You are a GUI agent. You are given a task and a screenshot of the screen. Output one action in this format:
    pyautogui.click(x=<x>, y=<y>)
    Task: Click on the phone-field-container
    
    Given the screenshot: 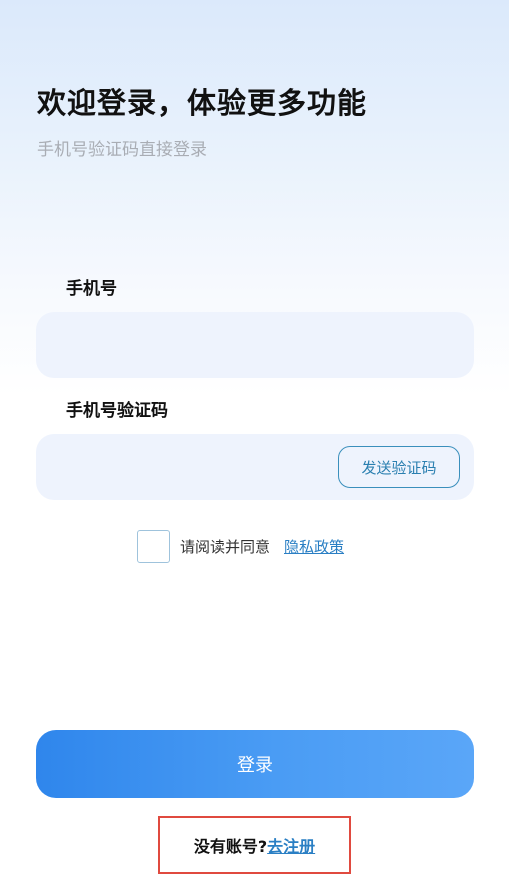 What is the action you would take?
    pyautogui.click(x=255, y=345)
    